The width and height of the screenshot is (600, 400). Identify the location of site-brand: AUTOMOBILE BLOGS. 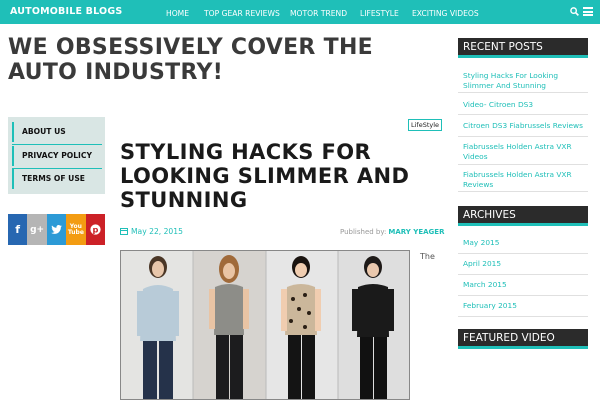
(66, 11).